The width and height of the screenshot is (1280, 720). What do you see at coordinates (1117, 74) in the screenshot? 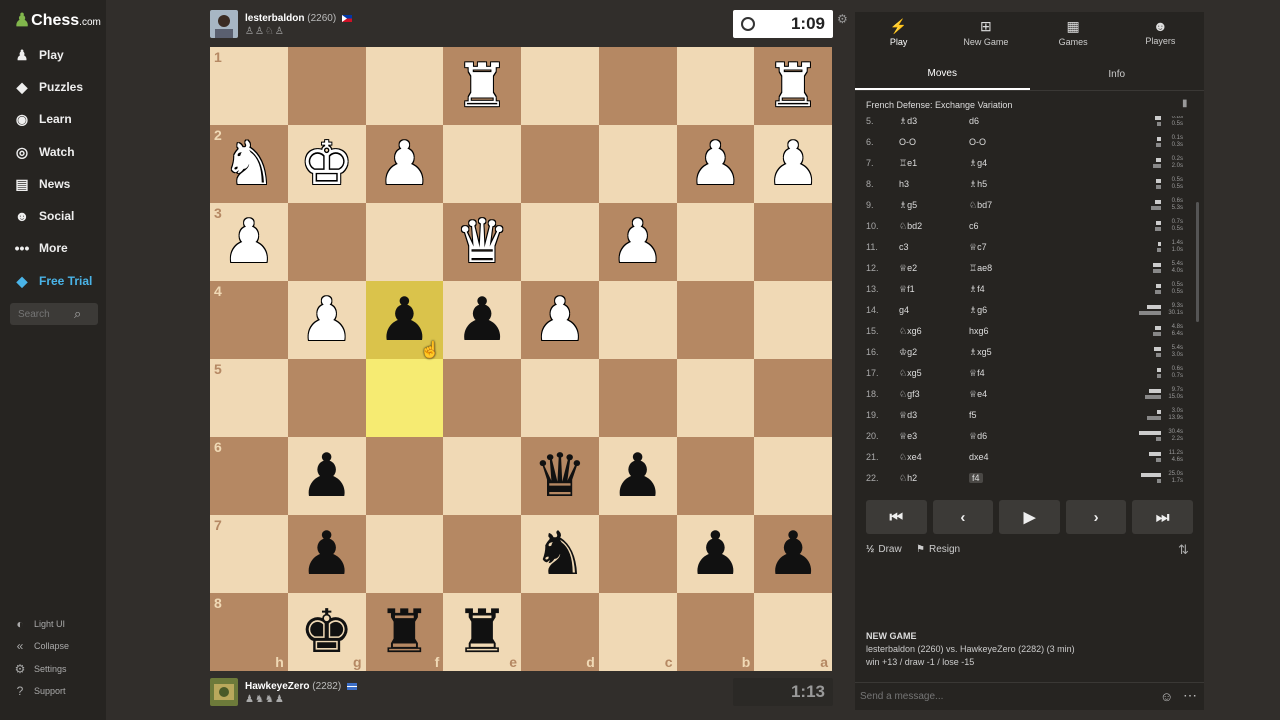
I see `tab-info: Info` at bounding box center [1117, 74].